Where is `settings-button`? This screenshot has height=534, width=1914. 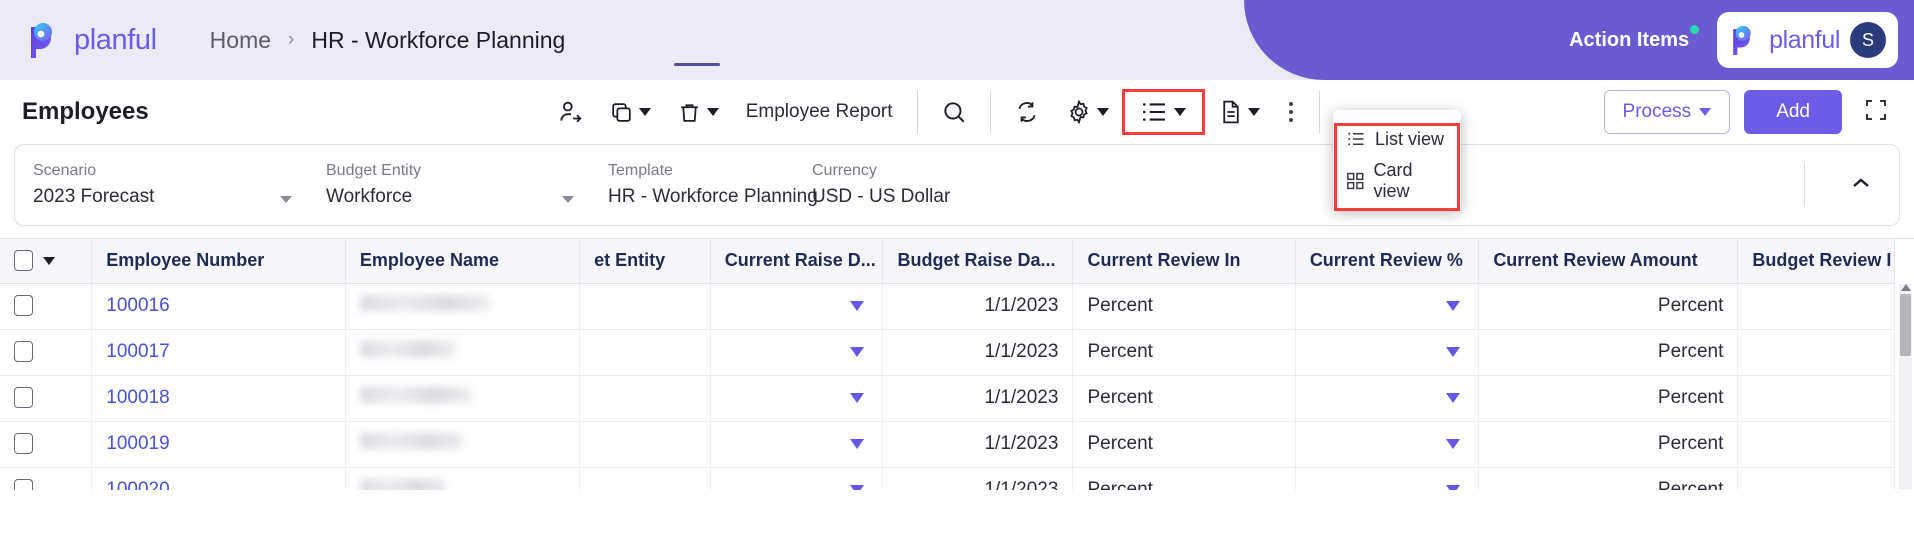 settings-button is located at coordinates (1087, 112).